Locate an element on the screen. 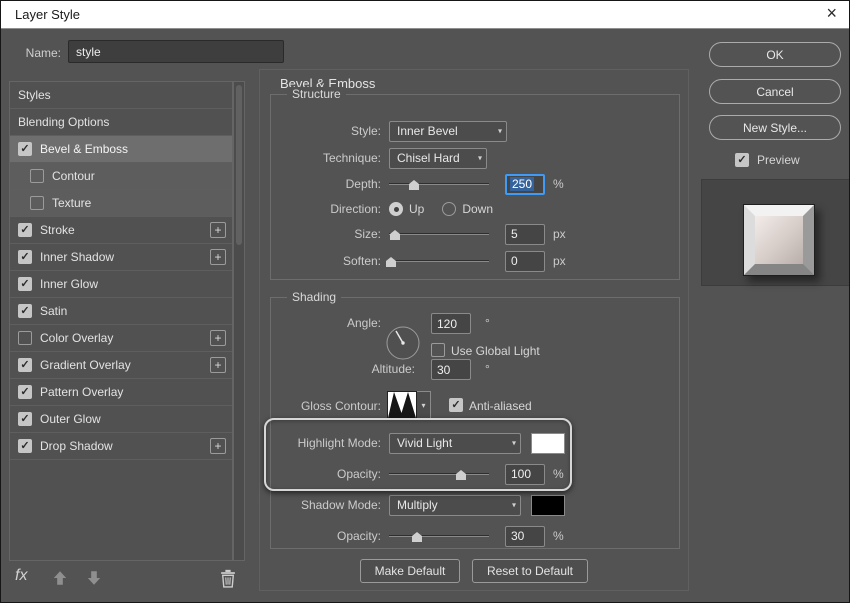 The image size is (850, 603). use-global-light-checkbox is located at coordinates (438, 350).